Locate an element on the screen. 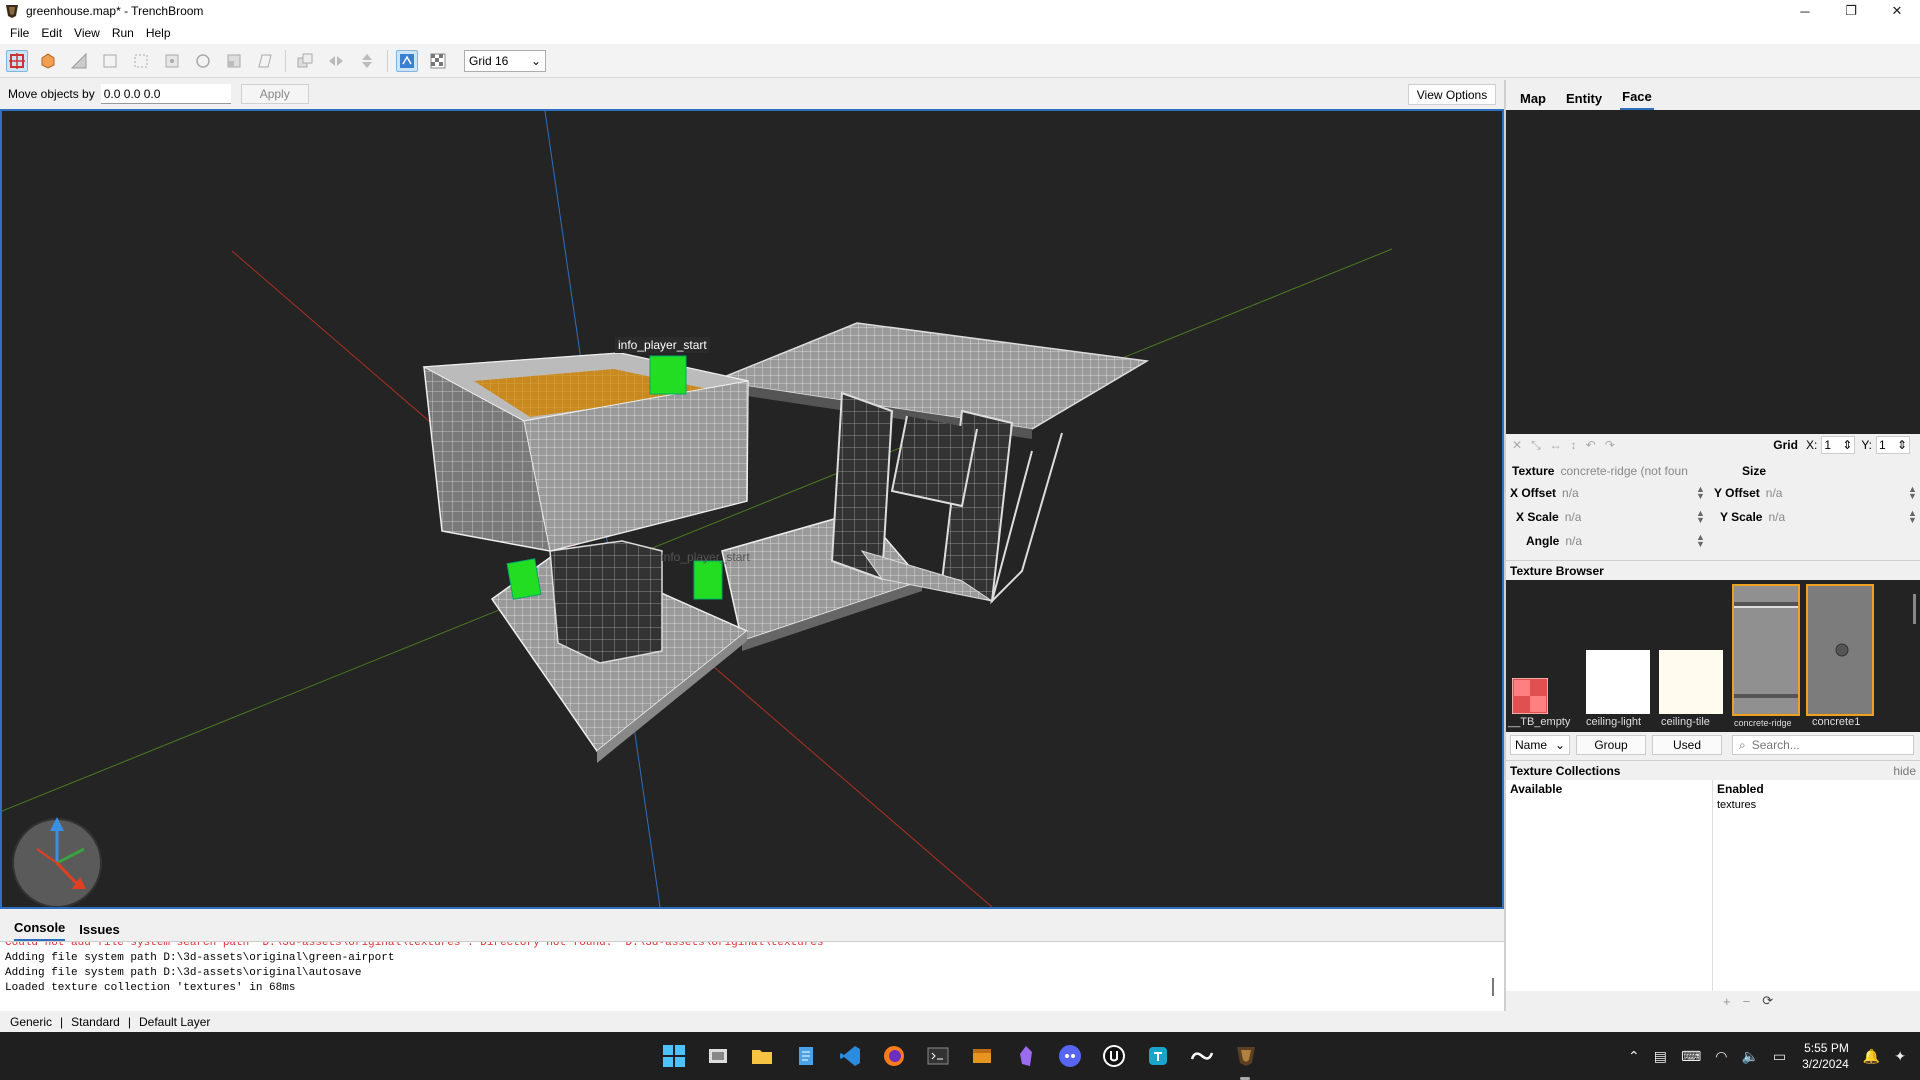 This screenshot has height=1080, width=1920. device-icon: ▤ is located at coordinates (1660, 1056).